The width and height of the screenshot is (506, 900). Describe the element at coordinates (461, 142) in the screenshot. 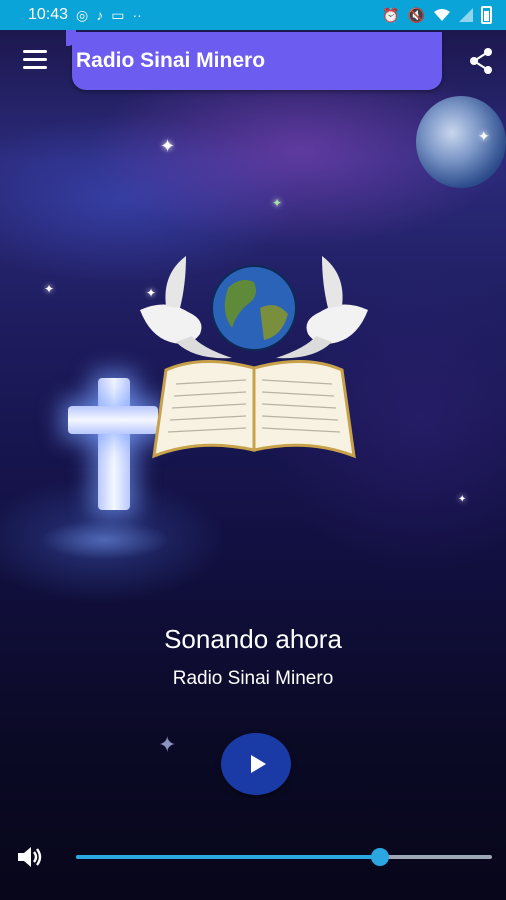

I see `planet-image` at that location.